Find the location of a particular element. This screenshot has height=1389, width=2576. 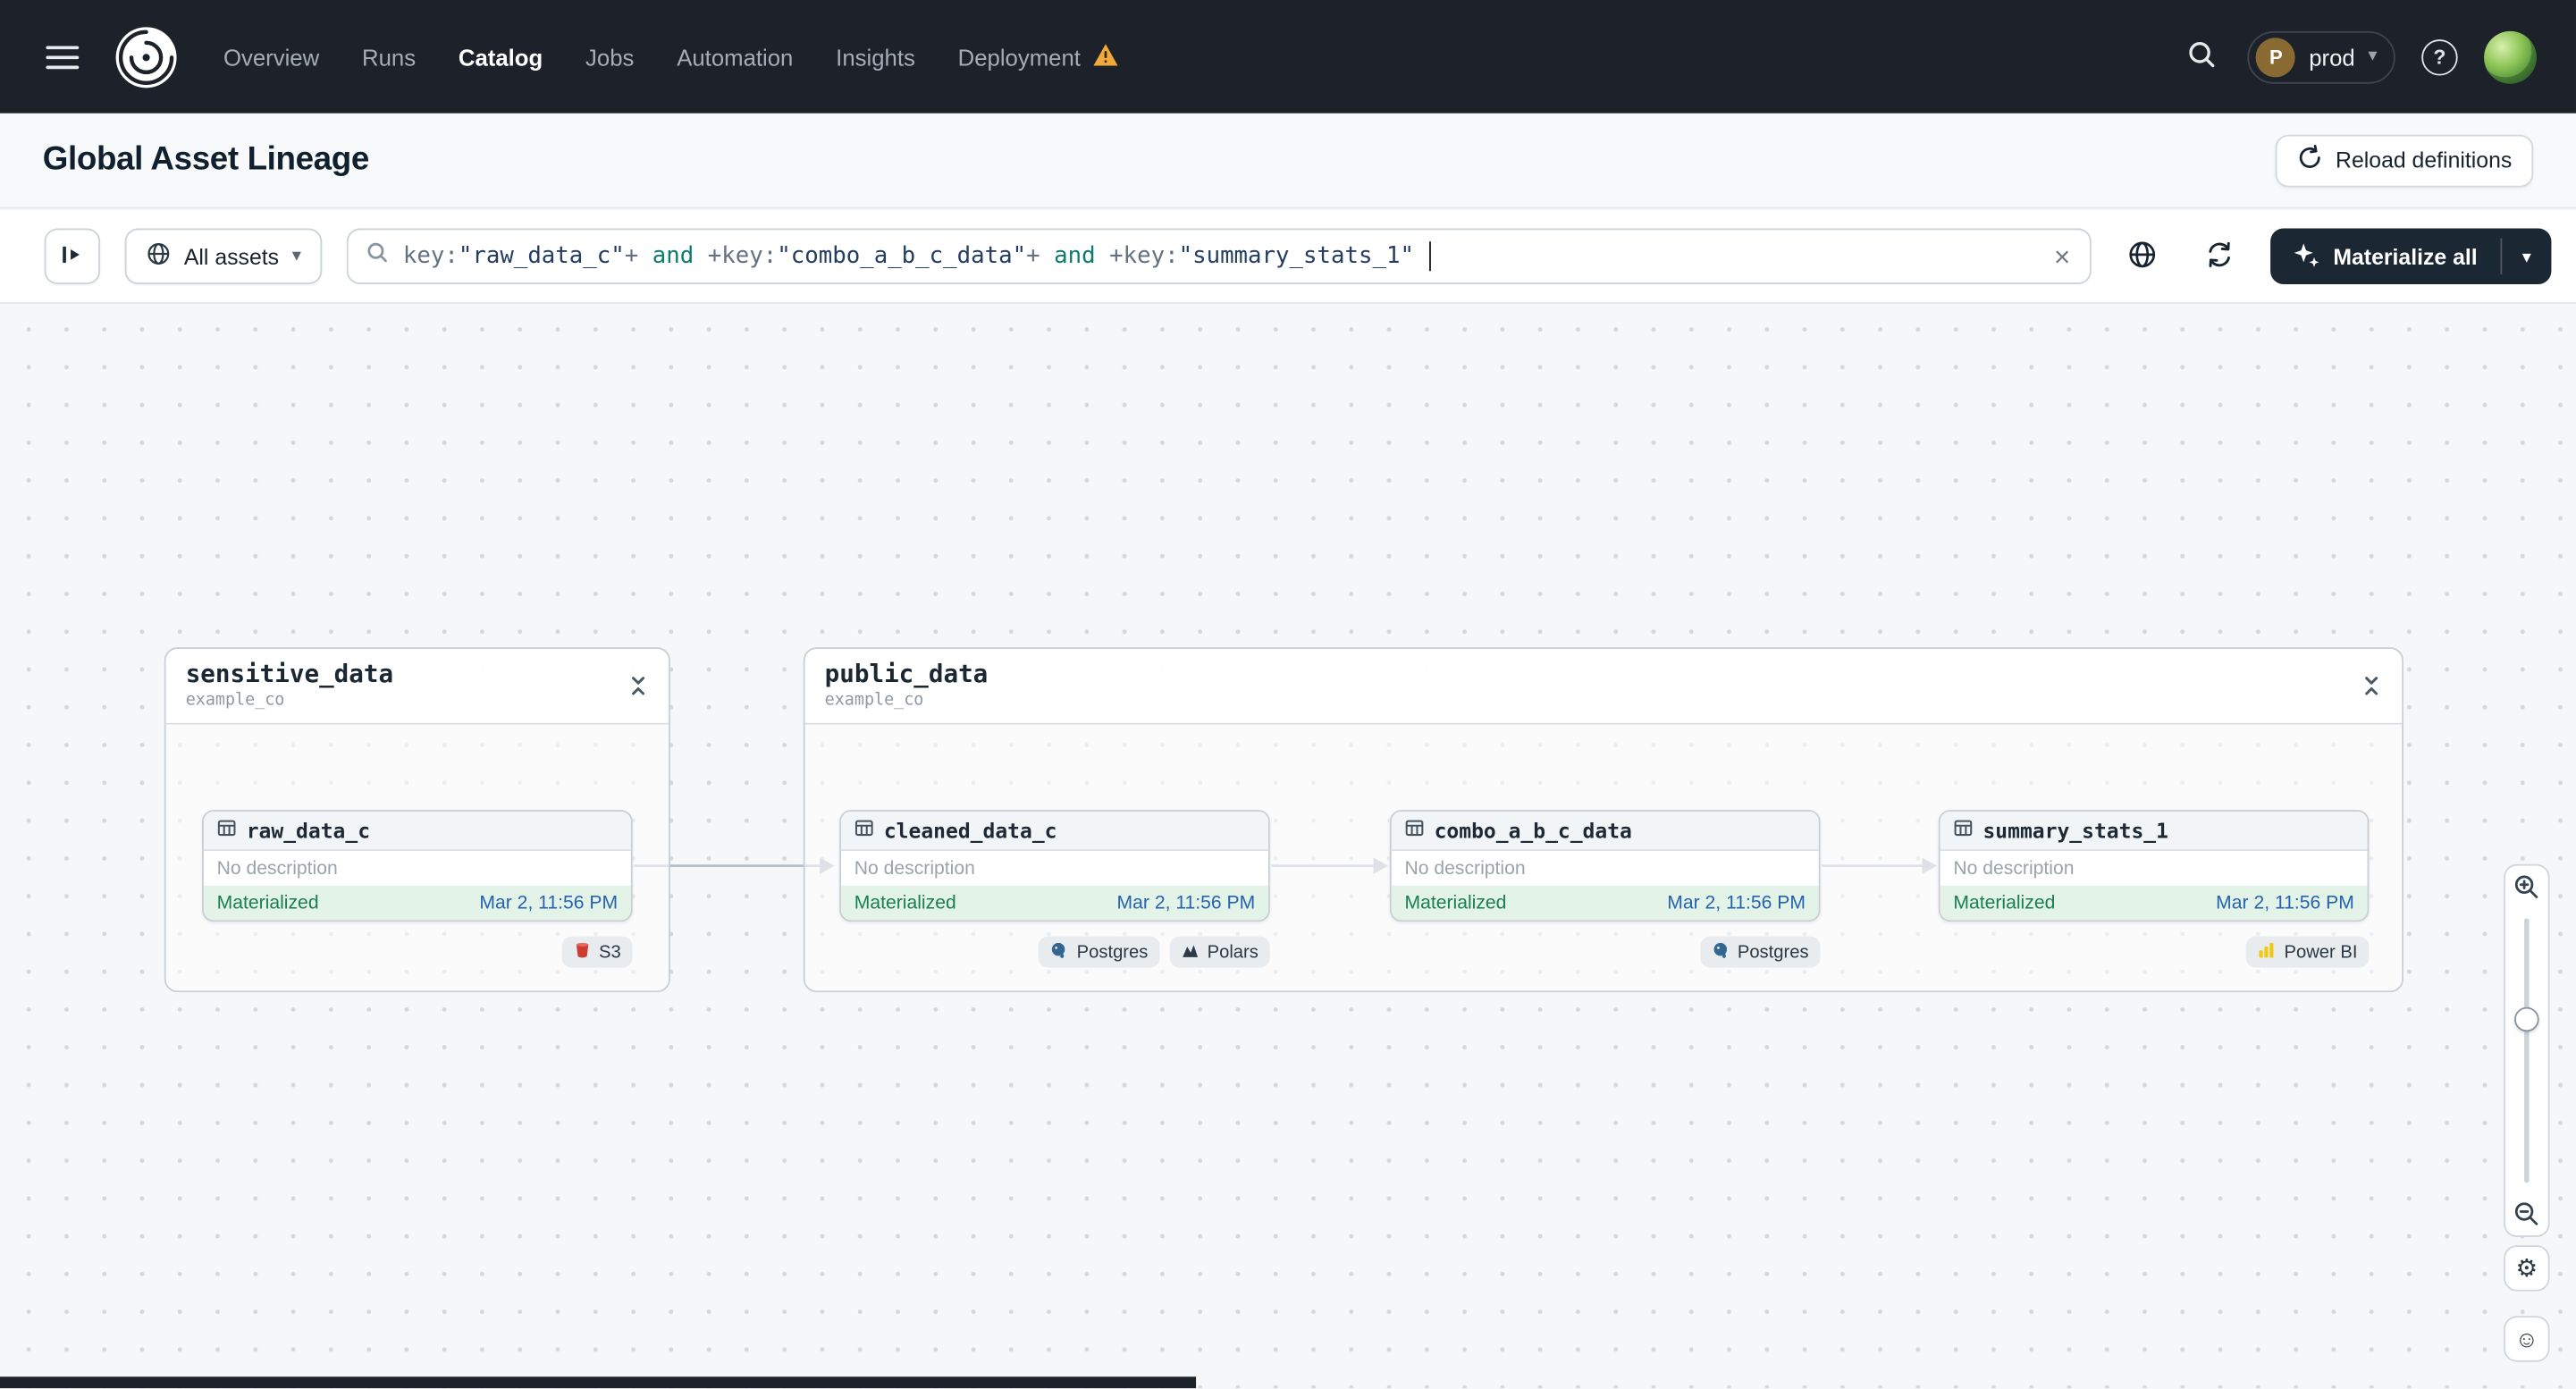

hamburger-icon is located at coordinates (63, 47).